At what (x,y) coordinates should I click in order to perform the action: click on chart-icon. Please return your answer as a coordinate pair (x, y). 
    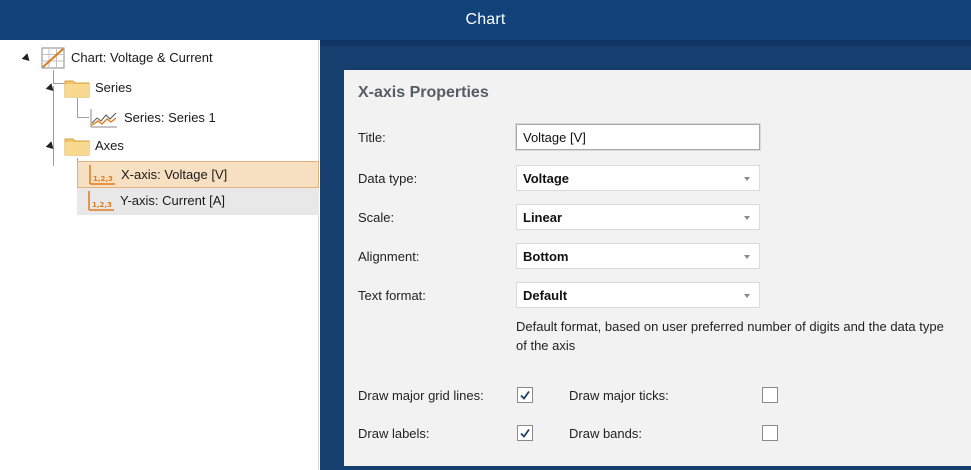
    Looking at the image, I should click on (53, 58).